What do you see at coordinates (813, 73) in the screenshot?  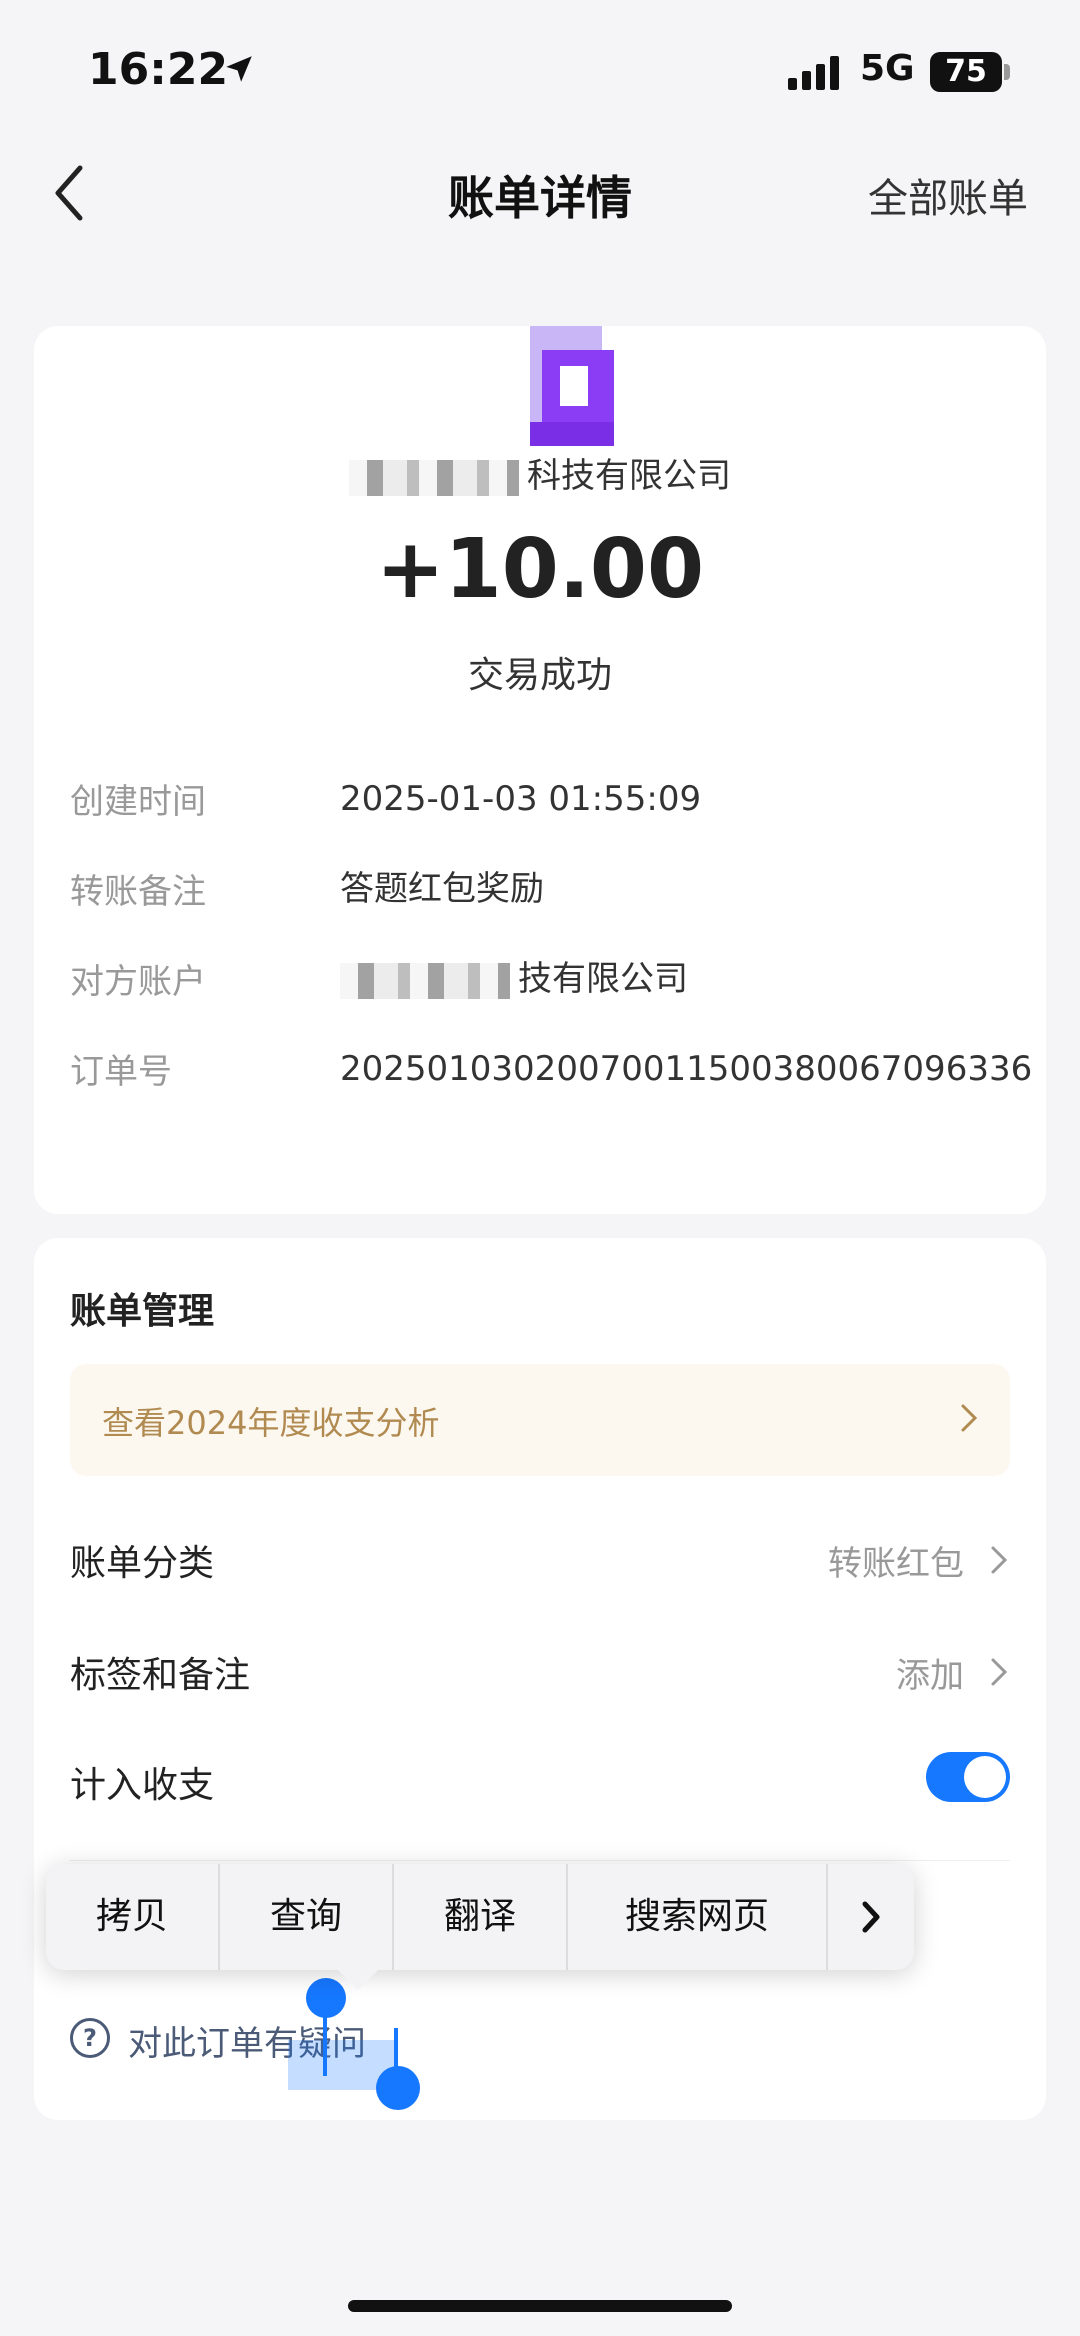 I see `signal-bars-icon` at bounding box center [813, 73].